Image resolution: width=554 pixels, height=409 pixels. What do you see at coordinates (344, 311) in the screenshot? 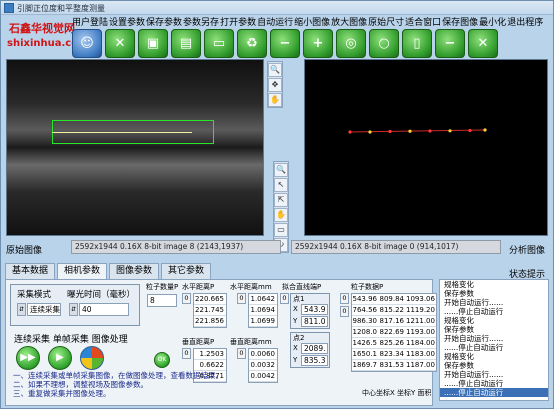
I see `particles-col-index: 0` at bounding box center [344, 311].